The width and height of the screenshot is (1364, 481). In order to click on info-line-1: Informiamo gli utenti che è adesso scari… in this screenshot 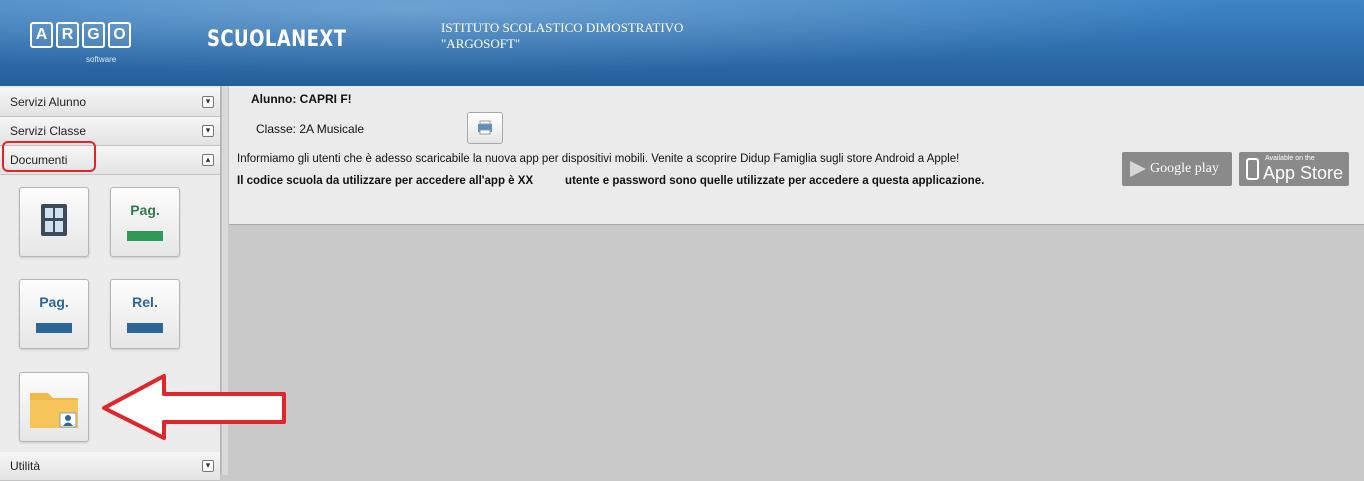, I will do `click(598, 159)`.